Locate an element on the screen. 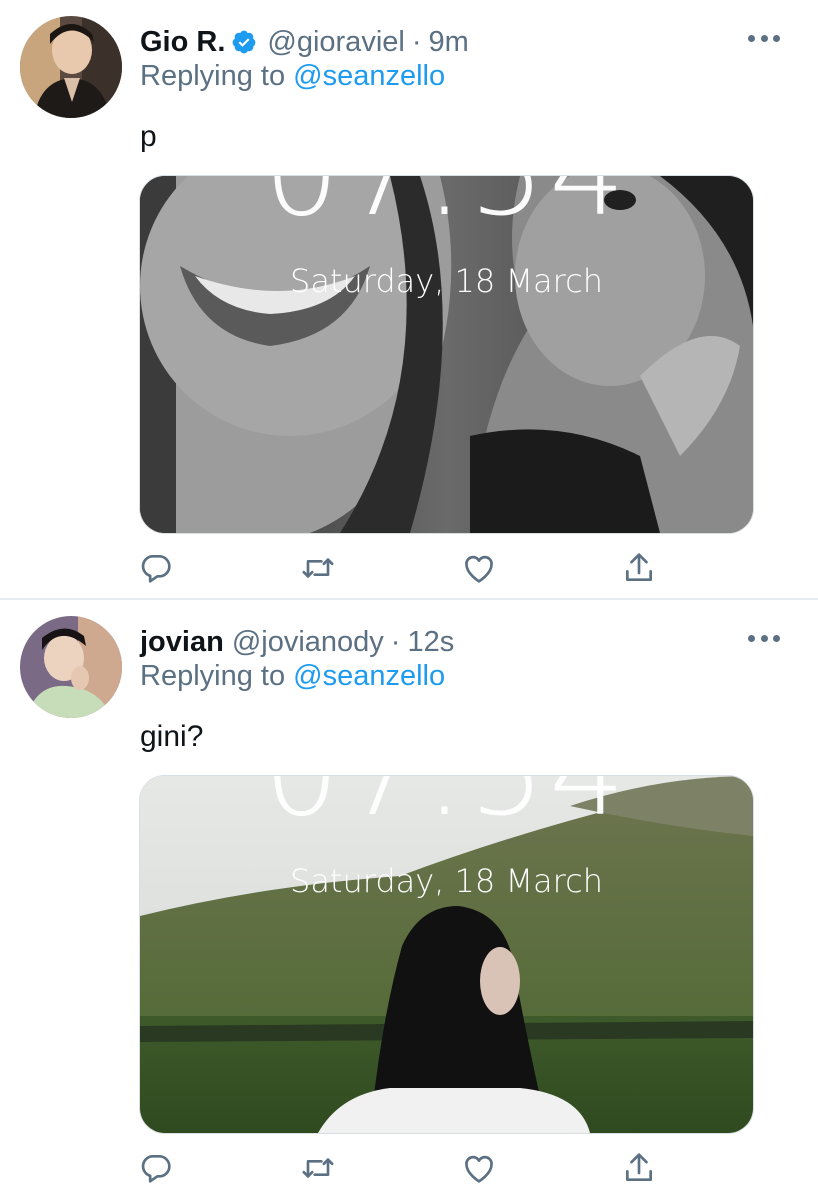 This screenshot has height=1200, width=818. user-handle: @jovianody is located at coordinates (308, 642).